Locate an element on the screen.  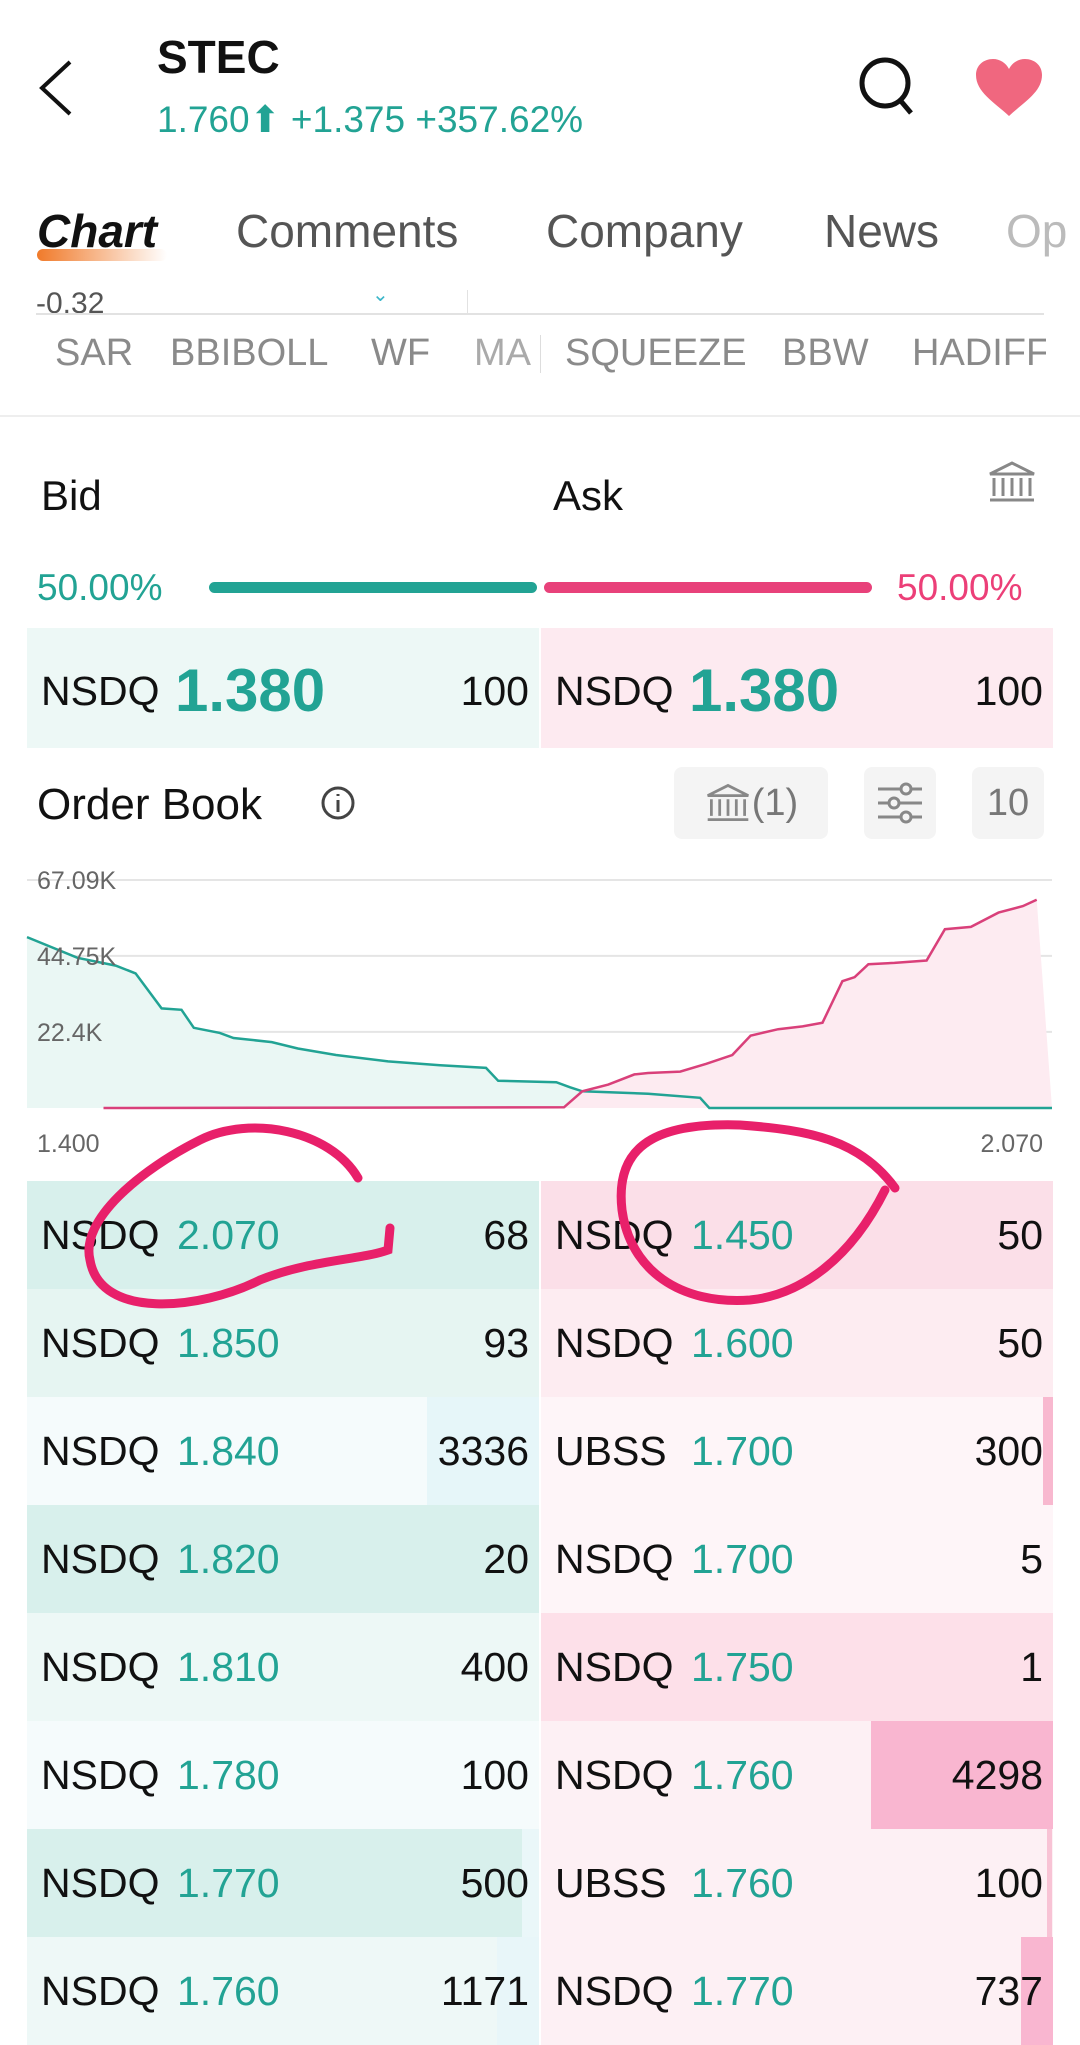
bid-row: NSDQ 1.770 500 is located at coordinates (283, 1883).